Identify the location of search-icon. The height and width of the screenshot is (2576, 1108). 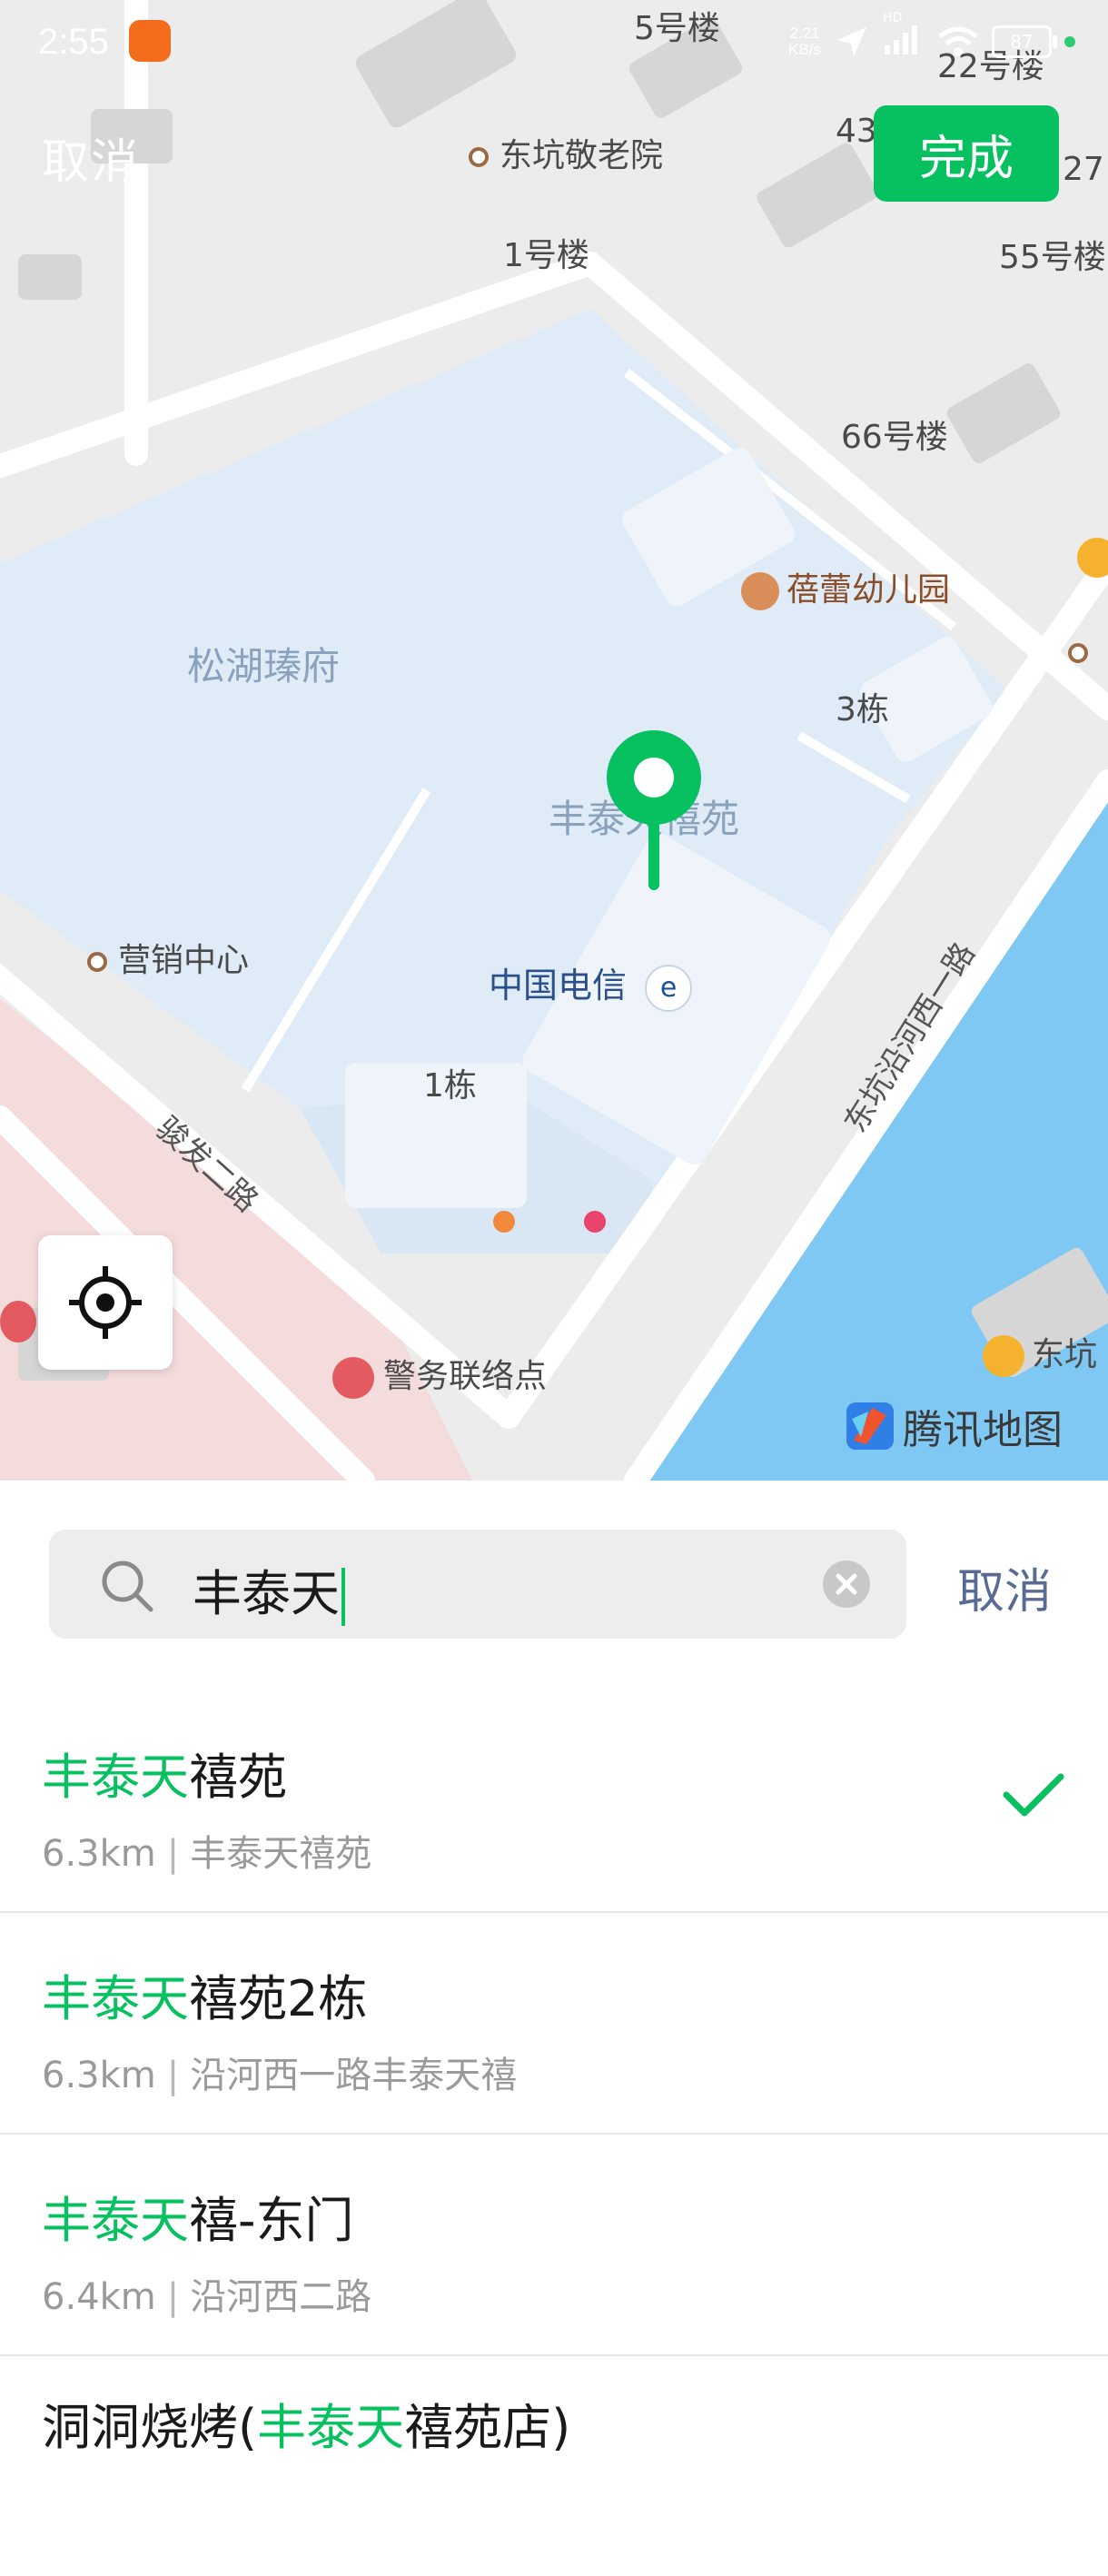
(128, 1586).